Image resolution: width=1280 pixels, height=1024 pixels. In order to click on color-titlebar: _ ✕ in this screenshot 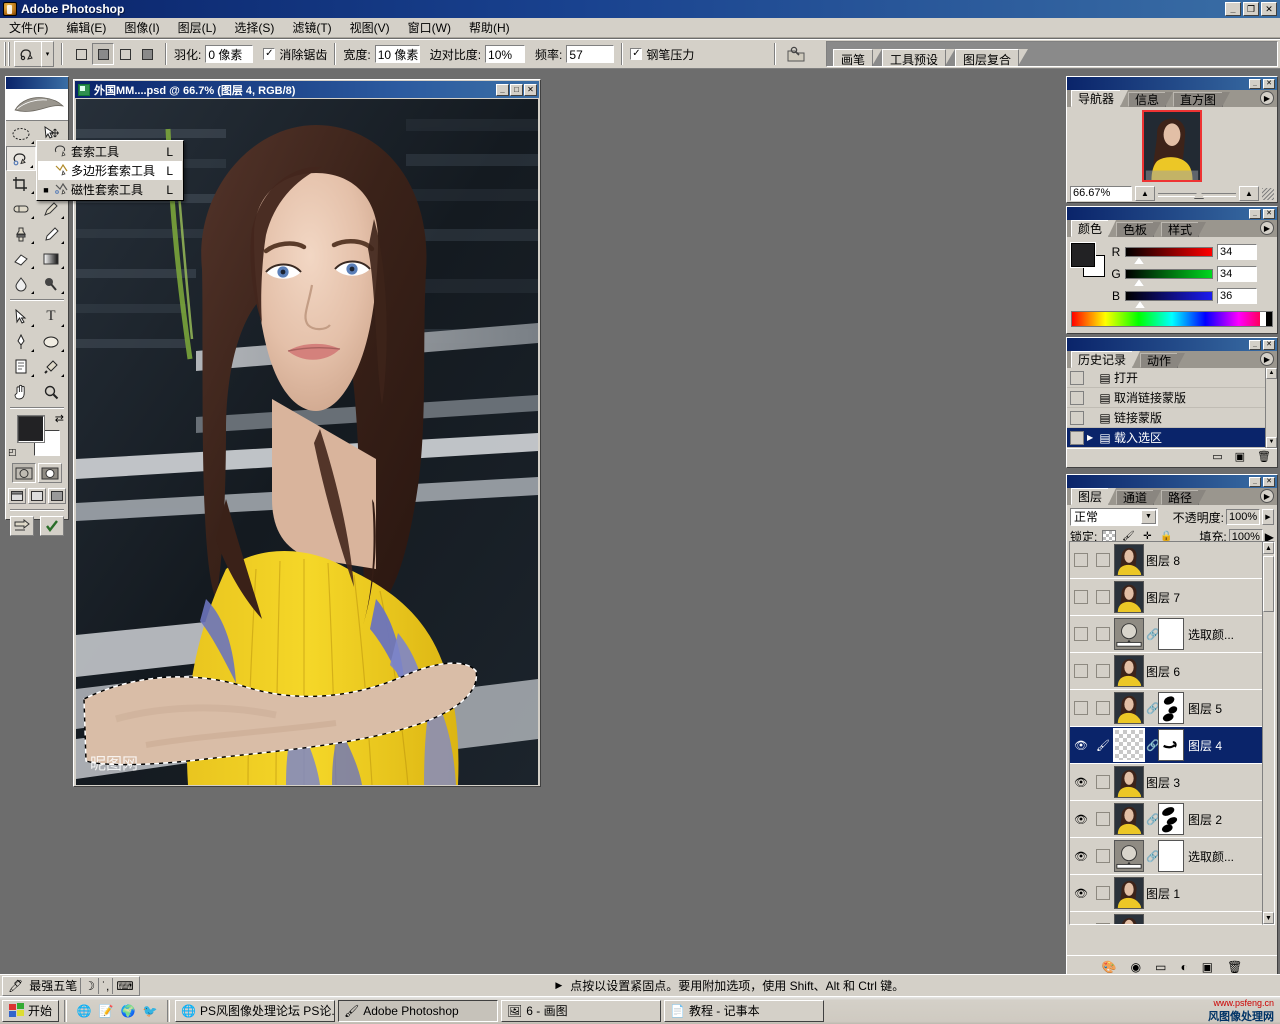, I will do `click(1172, 213)`.